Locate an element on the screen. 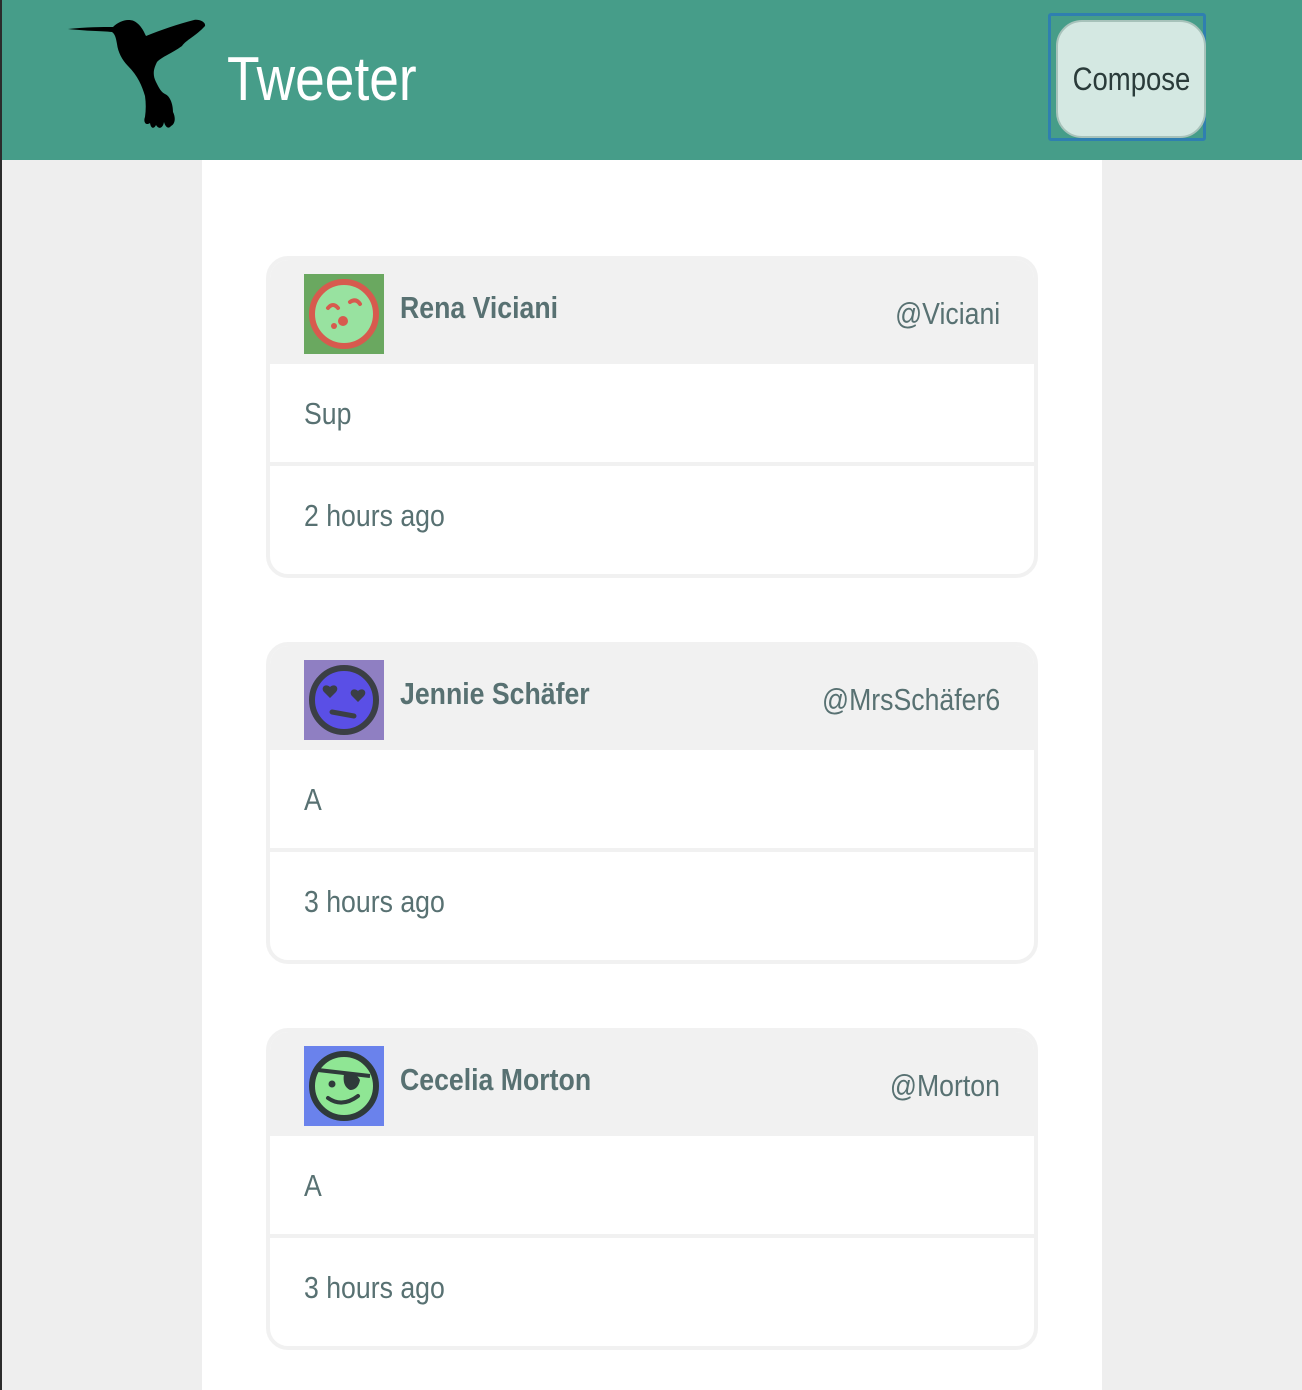  tweet-card: Cecelia Morton @Morton A 3 hours ago is located at coordinates (652, 1189).